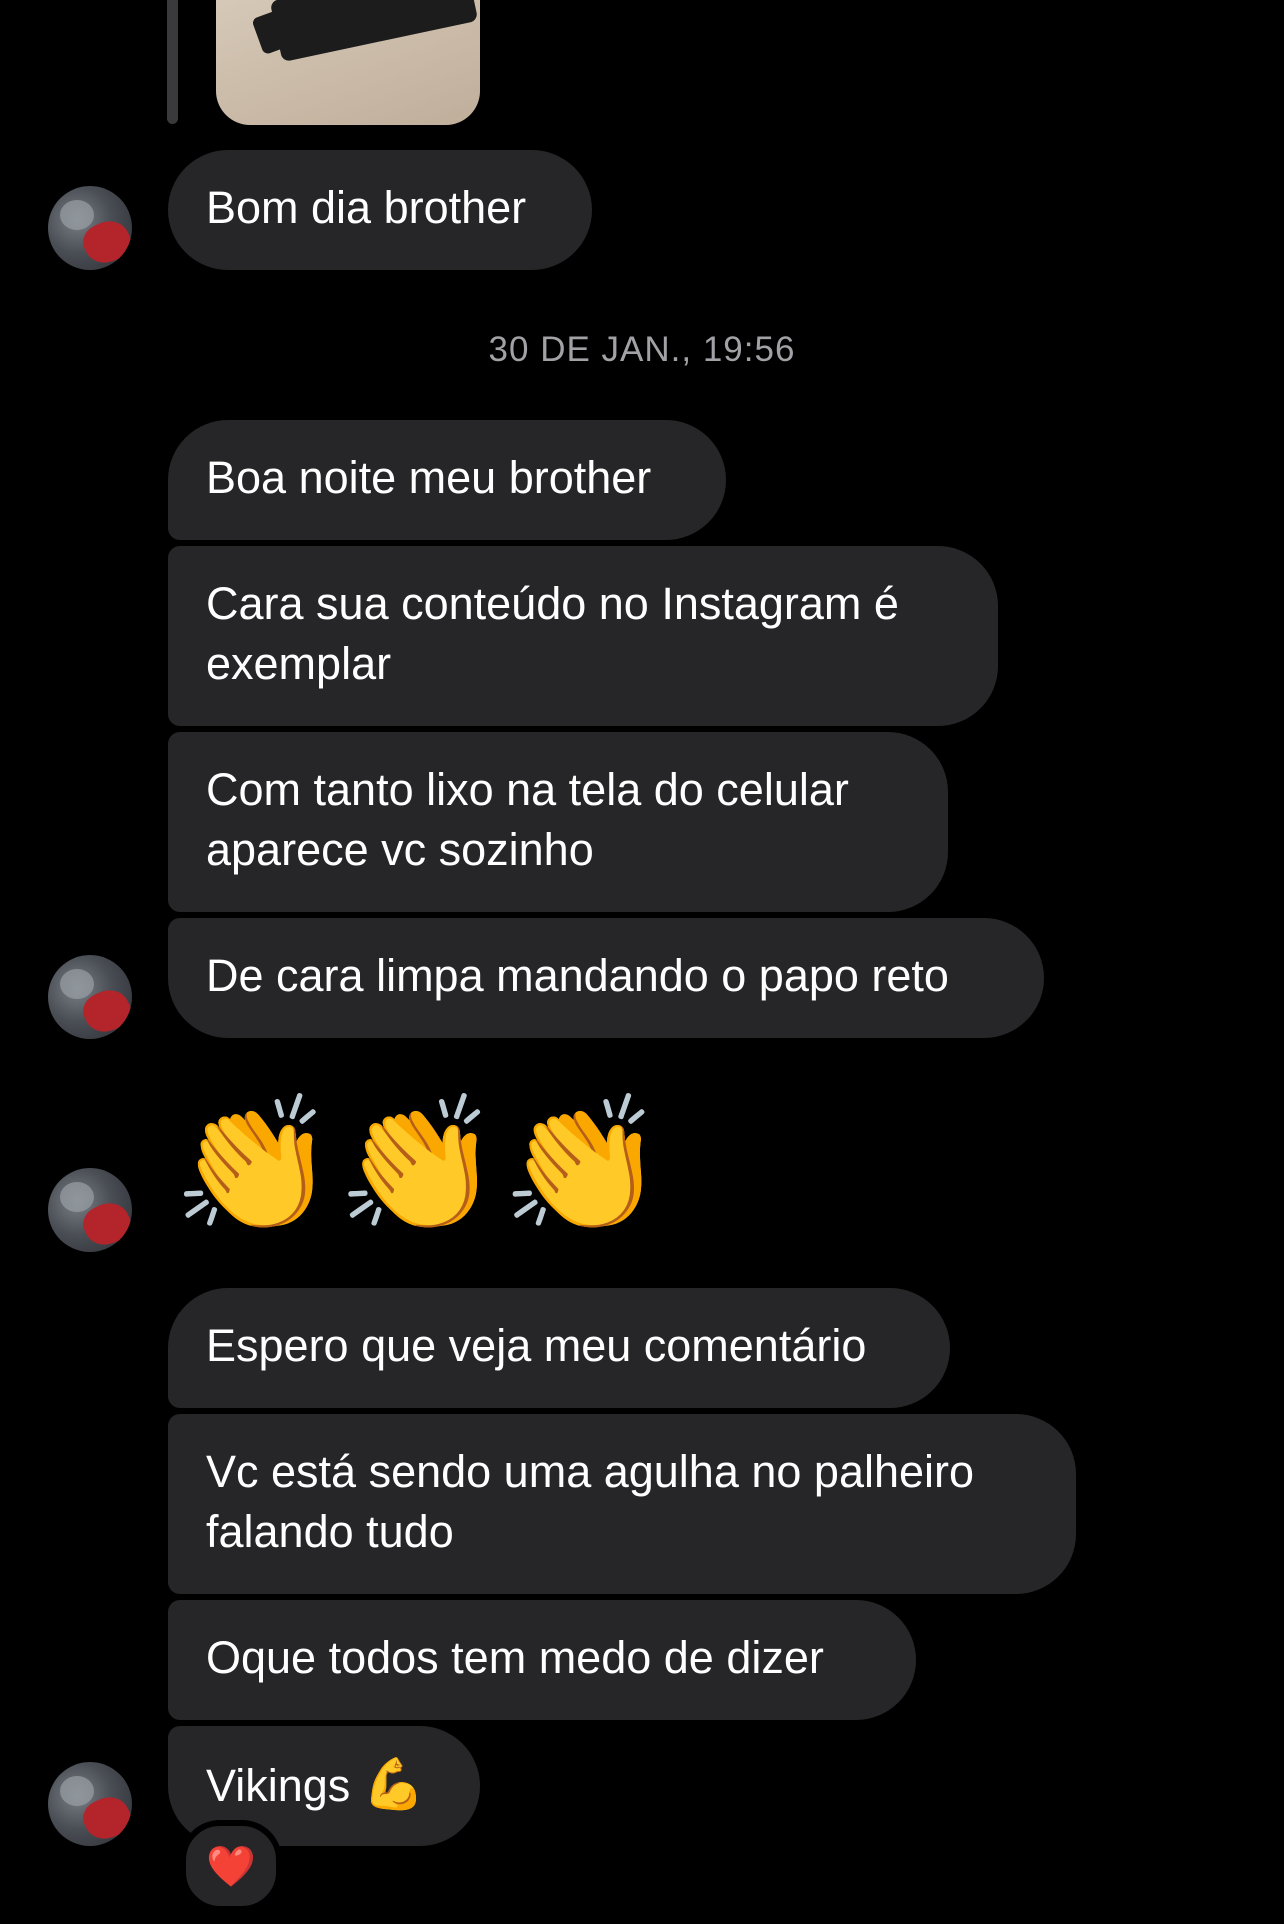 This screenshot has width=1284, height=1924. Describe the element at coordinates (366, 207) in the screenshot. I see `message-text: Bom dia brother` at that location.